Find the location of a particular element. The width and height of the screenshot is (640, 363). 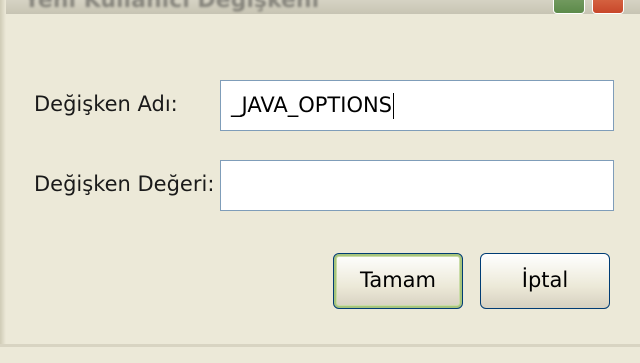

help-button is located at coordinates (569, 7).